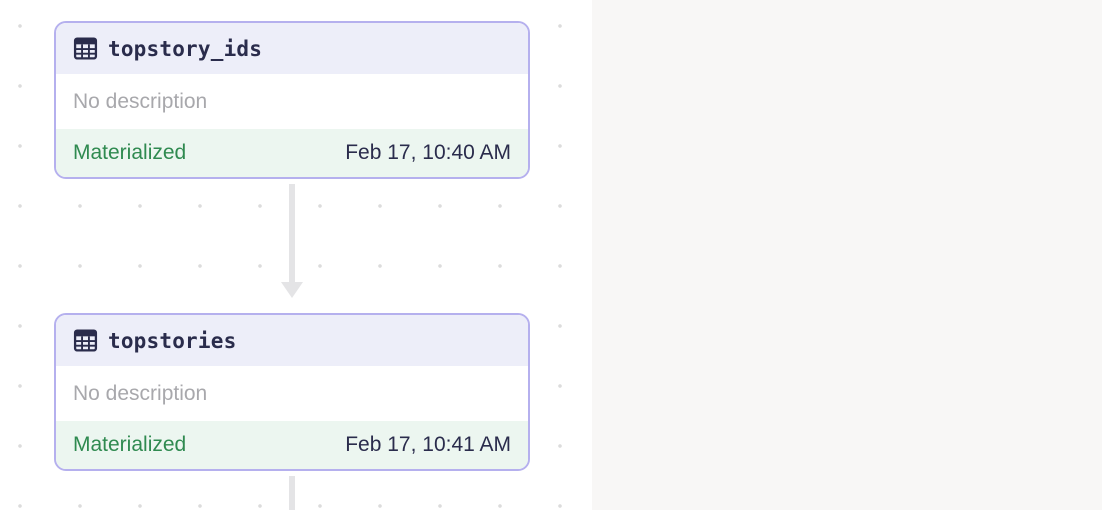 The height and width of the screenshot is (510, 1102). I want to click on asset-node-title: topstories, so click(172, 340).